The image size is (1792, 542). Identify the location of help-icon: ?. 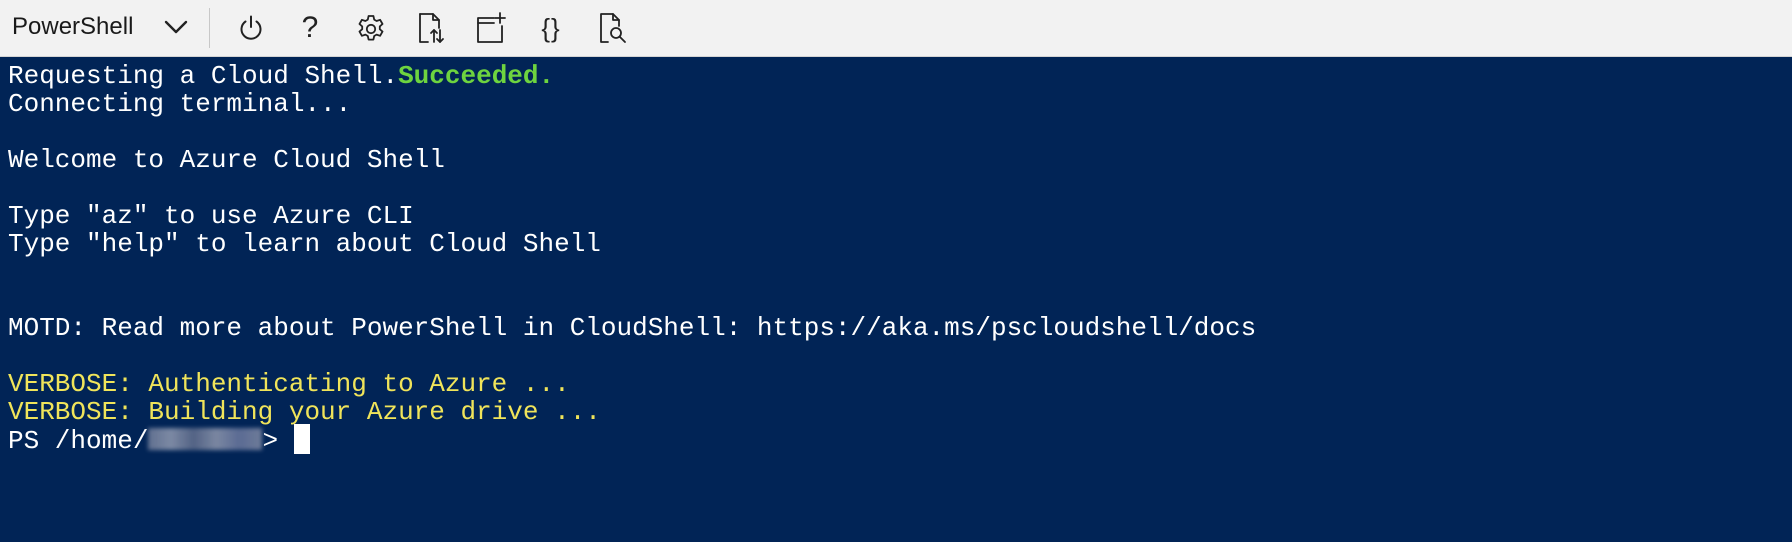
(310, 27).